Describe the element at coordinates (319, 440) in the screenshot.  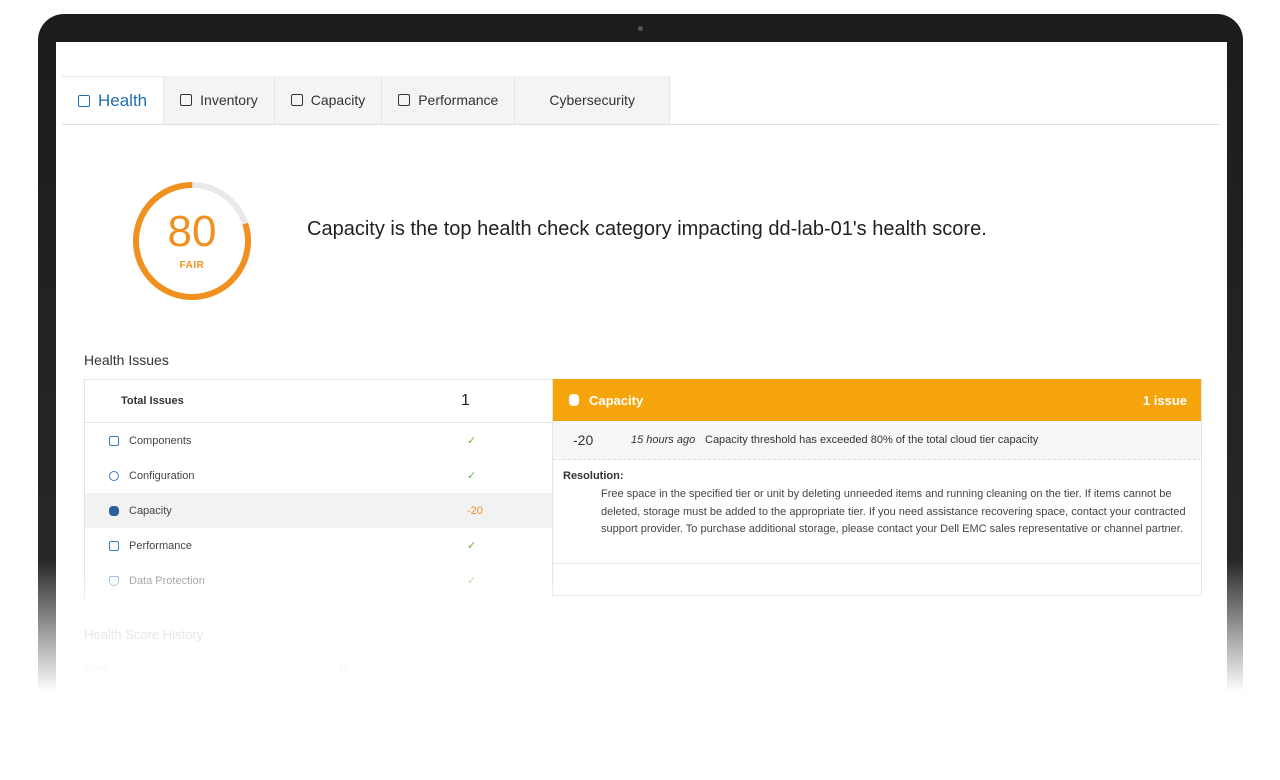
I see `issue-row-components: Components ✓` at that location.